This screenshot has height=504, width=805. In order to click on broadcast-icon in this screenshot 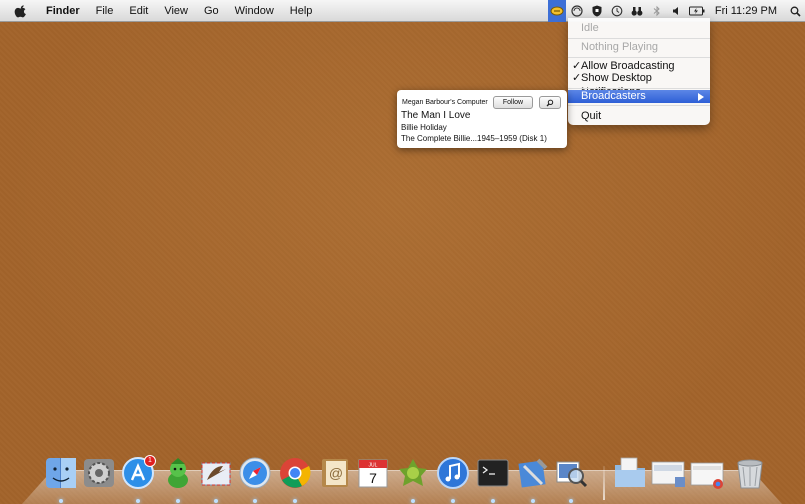, I will do `click(556, 11)`.